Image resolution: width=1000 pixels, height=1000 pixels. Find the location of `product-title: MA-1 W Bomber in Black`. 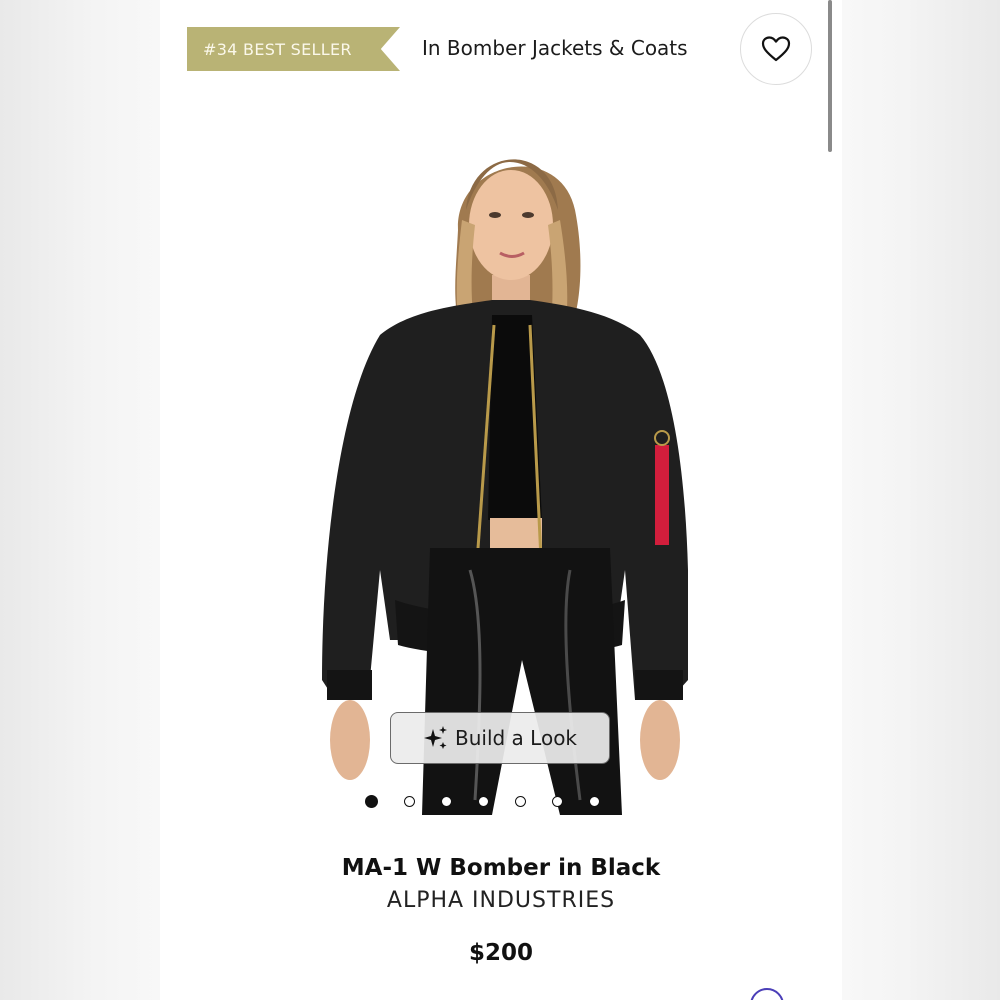

product-title: MA-1 W Bomber in Black is located at coordinates (501, 868).